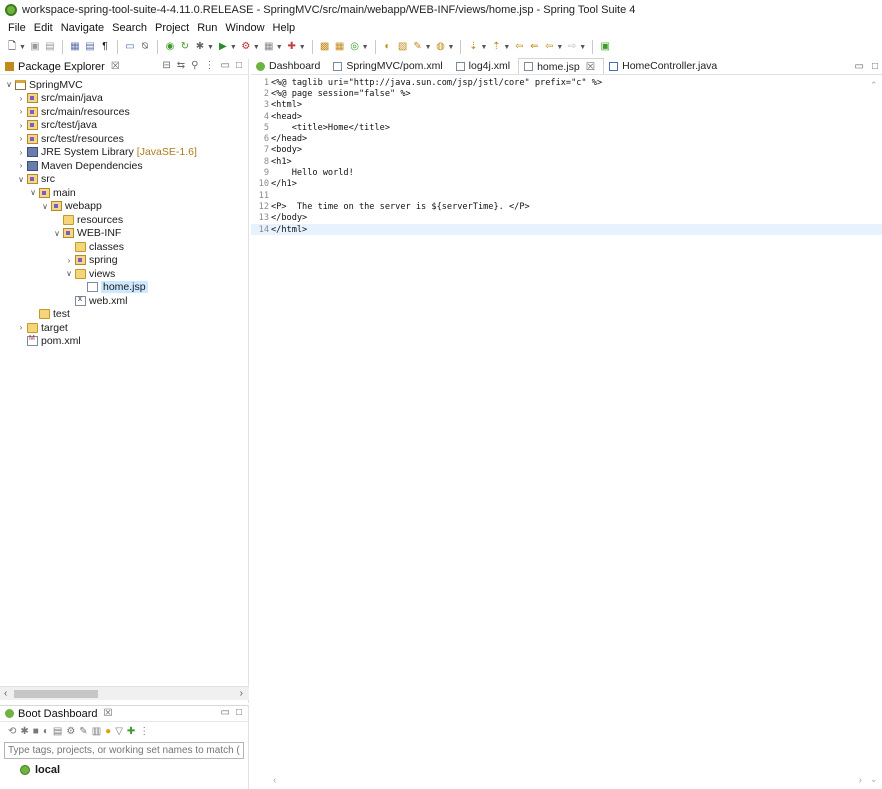  Describe the element at coordinates (874, 432) in the screenshot. I see `vertical-scrollbar: ⌃ ⌄` at that location.